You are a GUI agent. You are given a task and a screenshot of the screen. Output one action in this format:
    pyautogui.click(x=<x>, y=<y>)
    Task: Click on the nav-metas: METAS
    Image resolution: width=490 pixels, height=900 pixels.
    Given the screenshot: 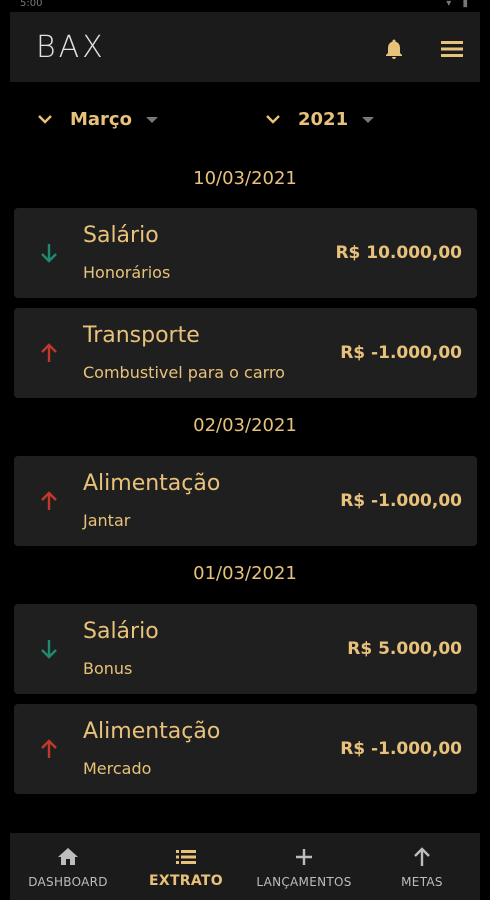 What is the action you would take?
    pyautogui.click(x=422, y=866)
    